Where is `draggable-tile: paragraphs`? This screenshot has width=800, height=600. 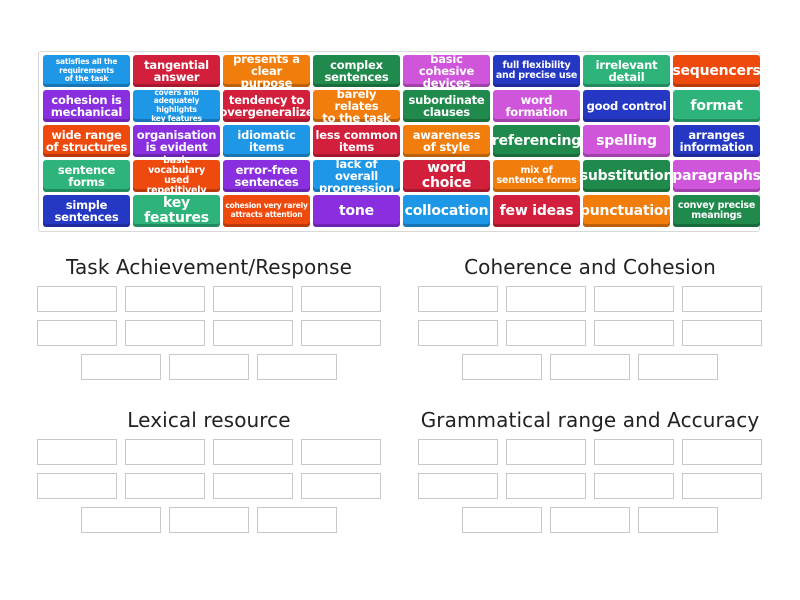
draggable-tile: paragraphs is located at coordinates (716, 176).